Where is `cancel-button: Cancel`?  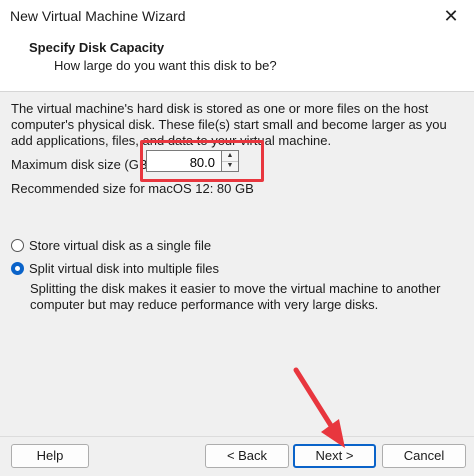
cancel-button: Cancel is located at coordinates (424, 456).